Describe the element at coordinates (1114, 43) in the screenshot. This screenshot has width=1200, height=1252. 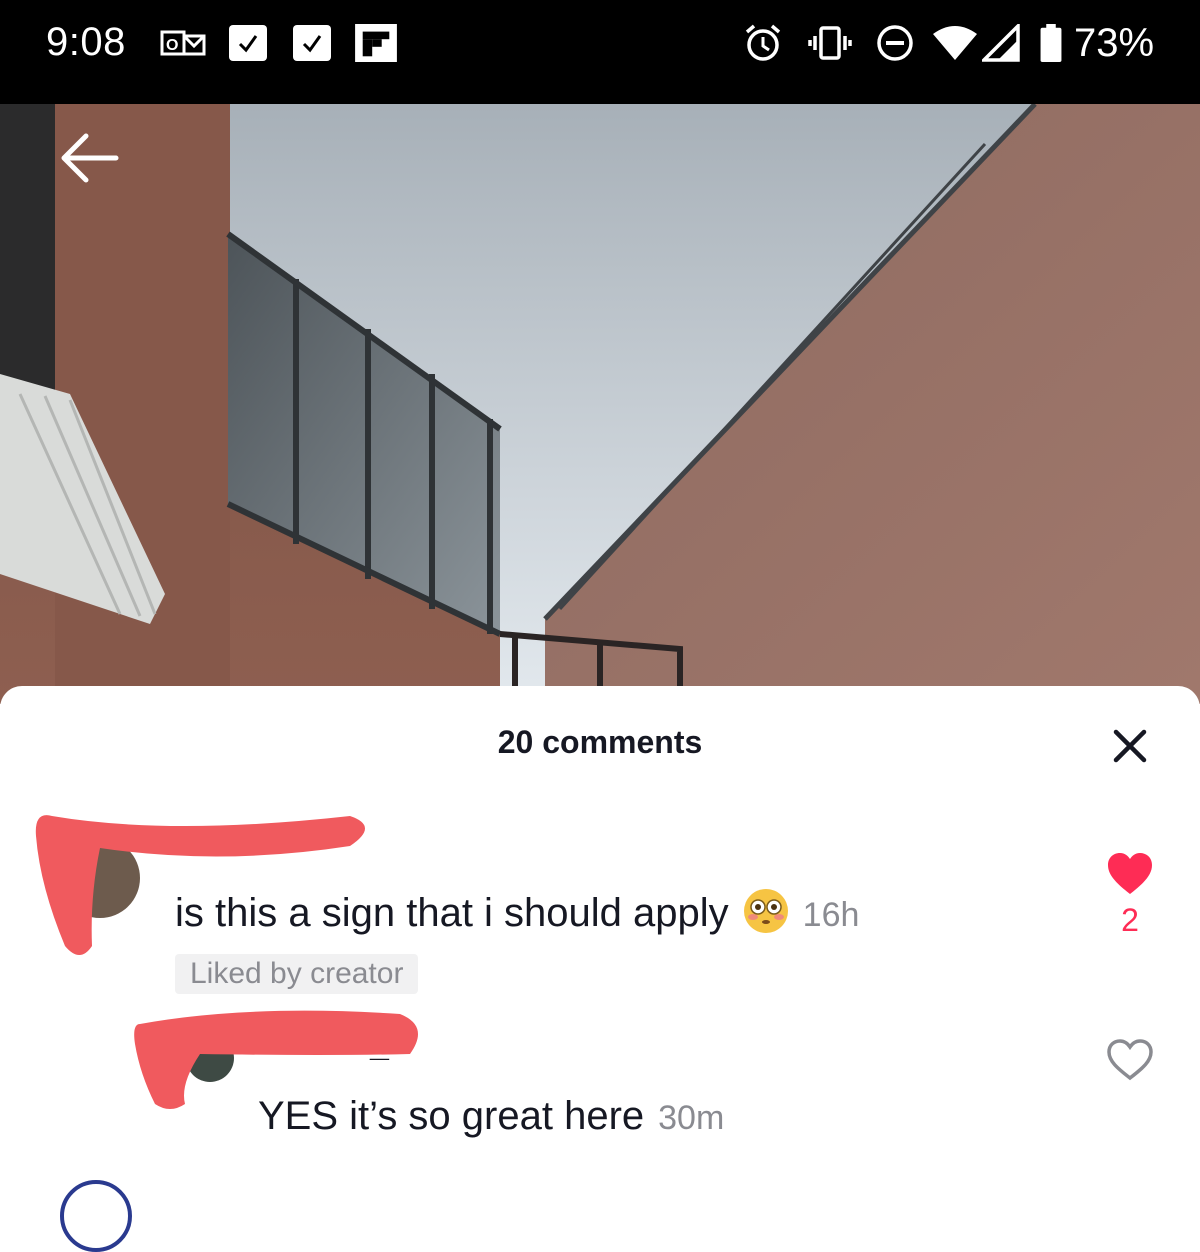
I see `battery-percentage: 73%` at that location.